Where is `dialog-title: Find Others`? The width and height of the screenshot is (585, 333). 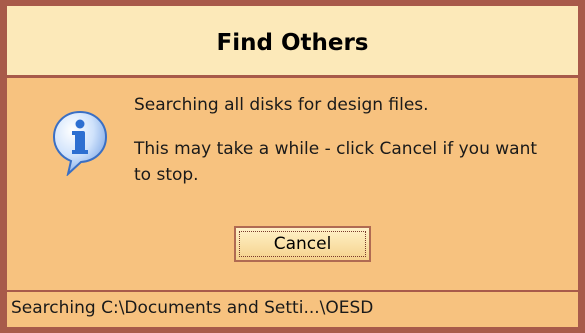 dialog-title: Find Others is located at coordinates (292, 43).